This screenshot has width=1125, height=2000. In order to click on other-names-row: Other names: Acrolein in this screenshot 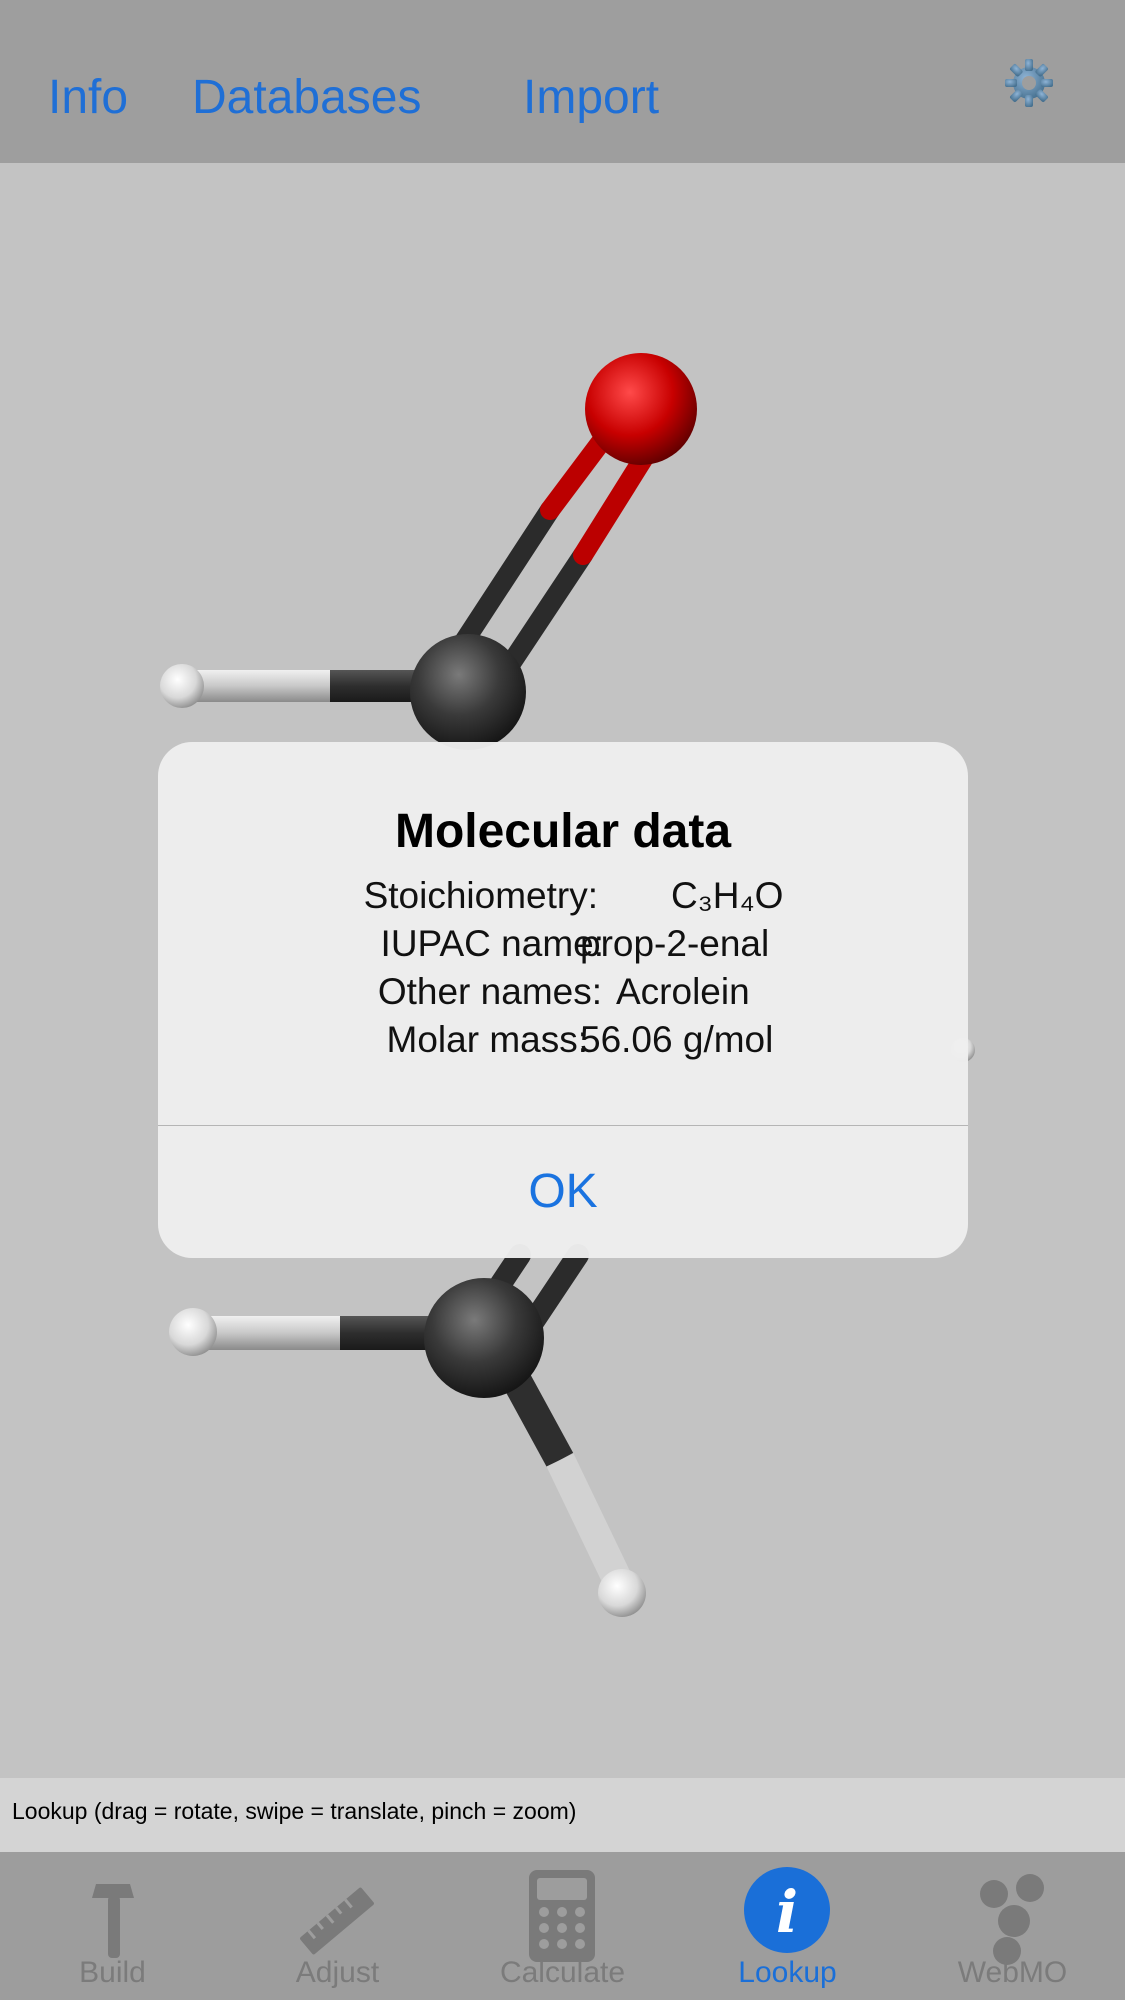, I will do `click(563, 995)`.